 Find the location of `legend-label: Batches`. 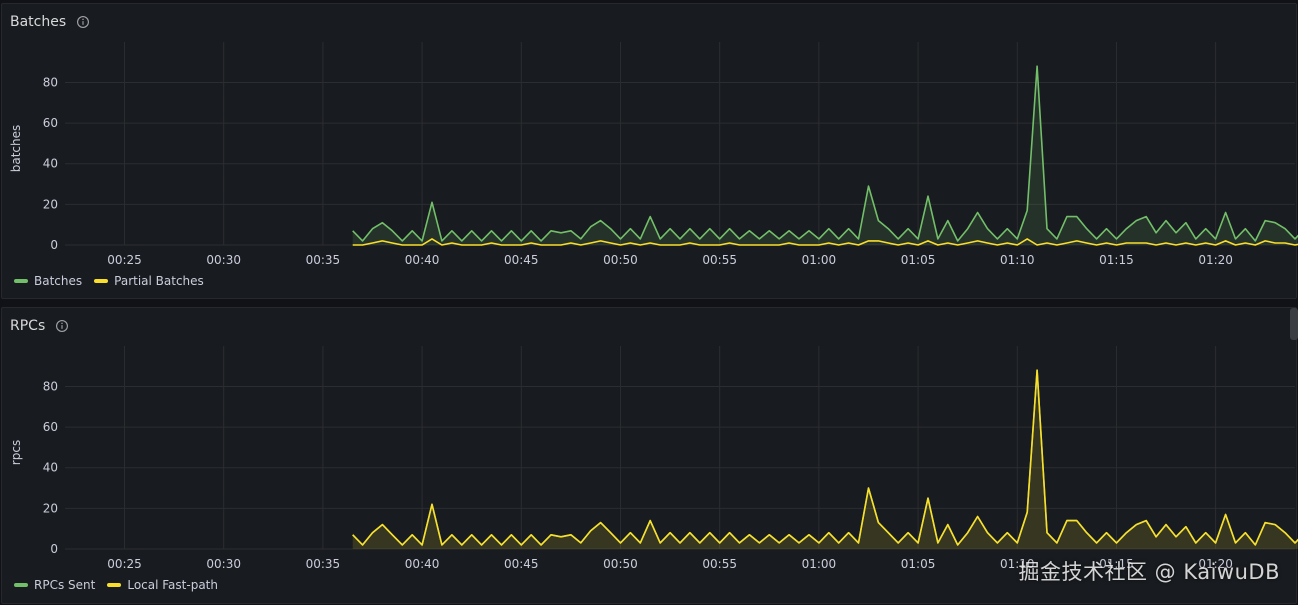

legend-label: Batches is located at coordinates (58, 281).